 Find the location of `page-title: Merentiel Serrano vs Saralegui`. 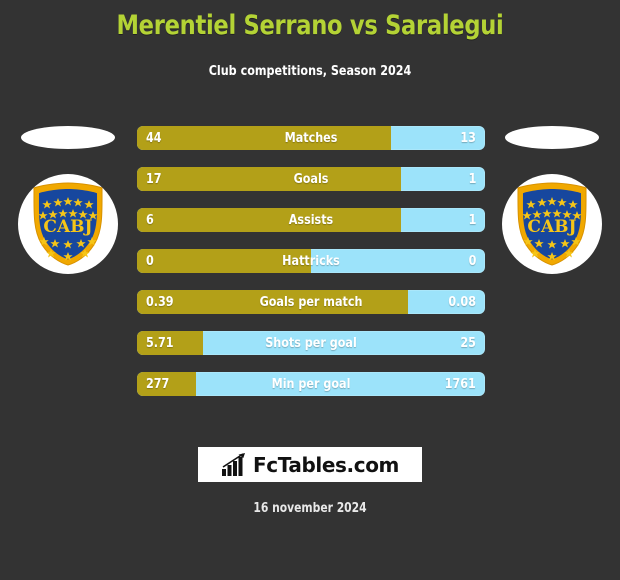

page-title: Merentiel Serrano vs Saralegui is located at coordinates (310, 25).